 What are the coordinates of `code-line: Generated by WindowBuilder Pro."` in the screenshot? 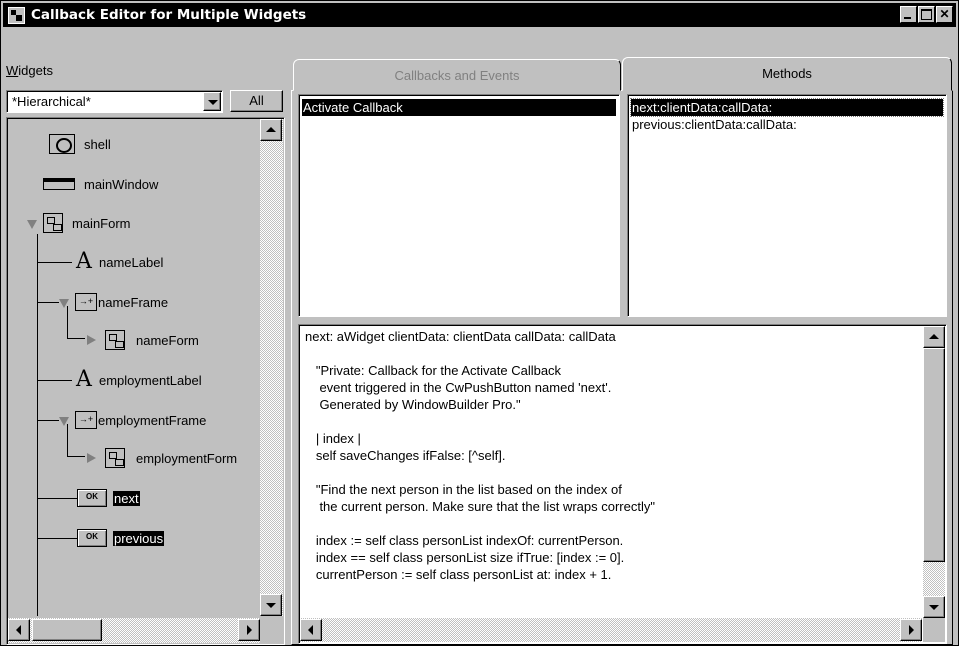 It's located at (413, 404).